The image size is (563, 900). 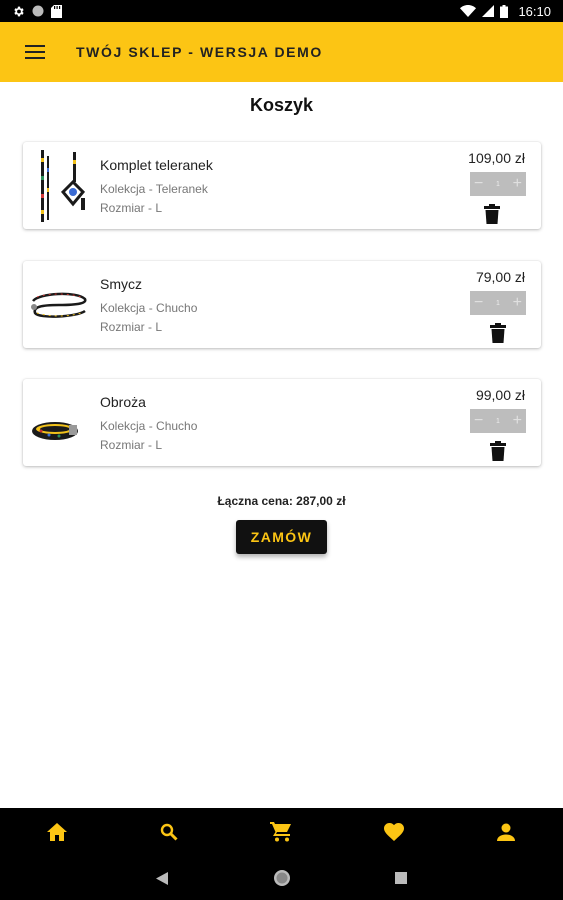 What do you see at coordinates (156, 165) in the screenshot?
I see `item-name: Komplet teleranek` at bounding box center [156, 165].